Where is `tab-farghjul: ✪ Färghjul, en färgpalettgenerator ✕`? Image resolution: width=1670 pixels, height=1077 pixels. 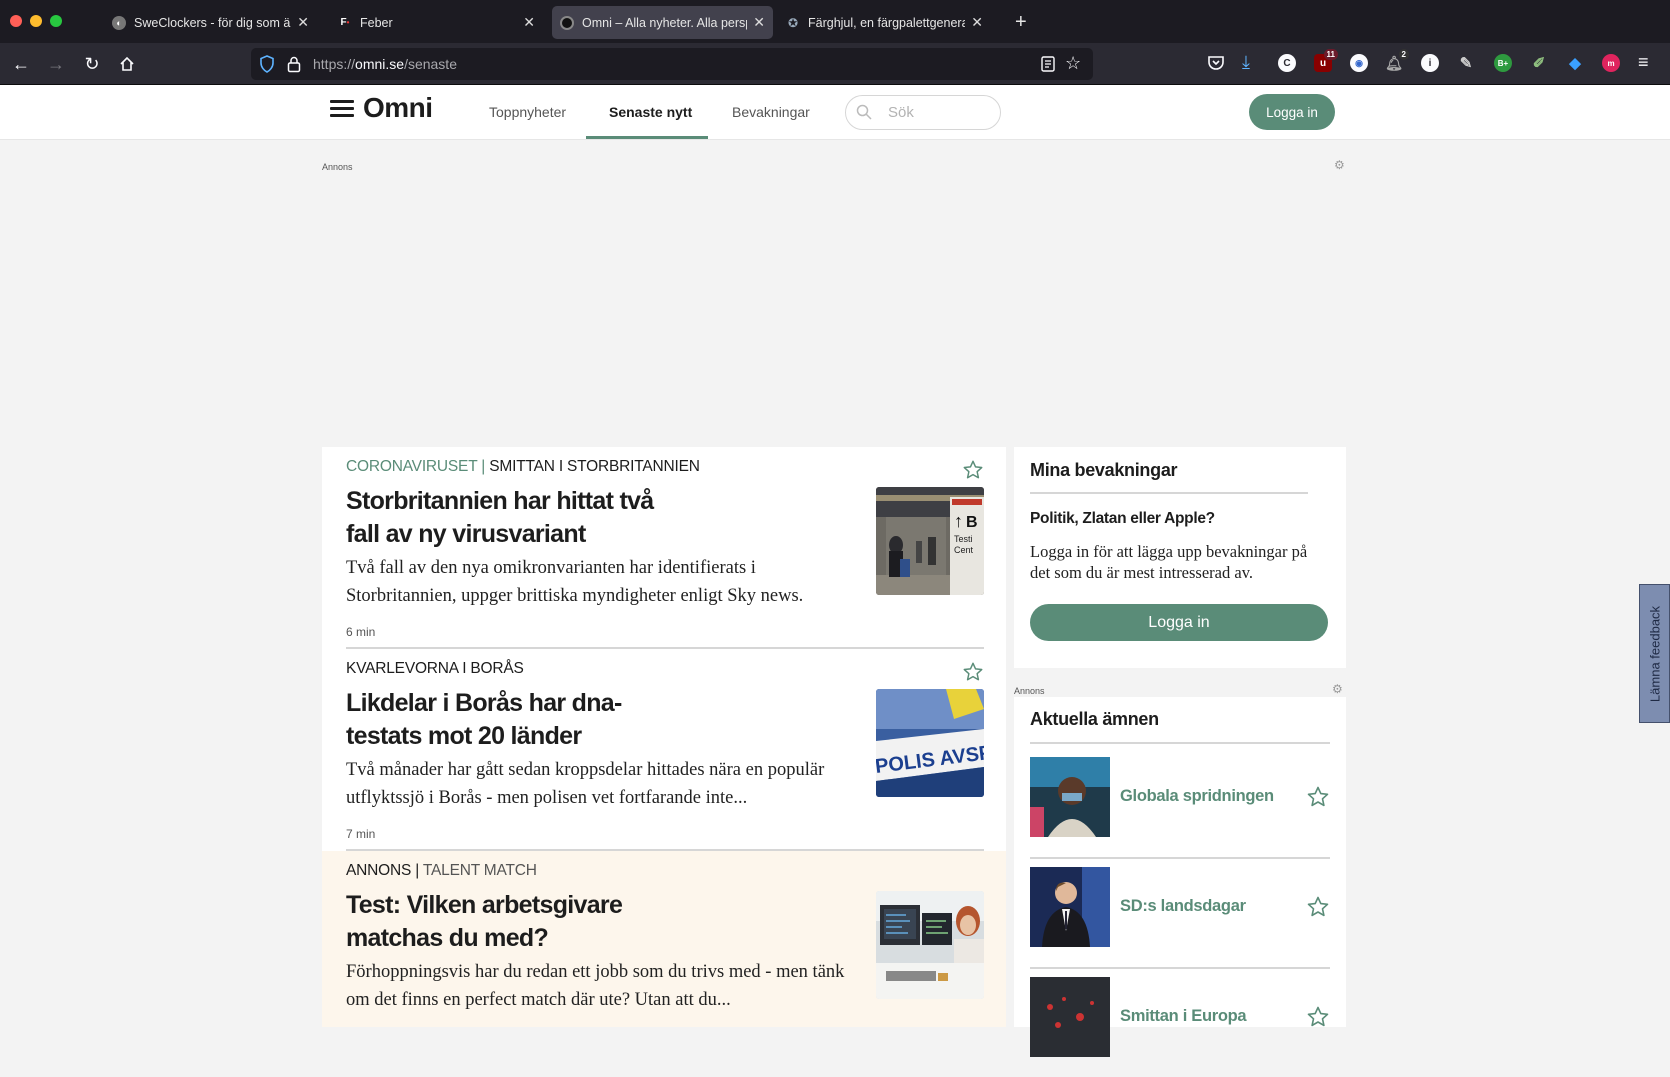 tab-farghjul: ✪ Färghjul, en färgpalettgenerator ✕ is located at coordinates (884, 22).